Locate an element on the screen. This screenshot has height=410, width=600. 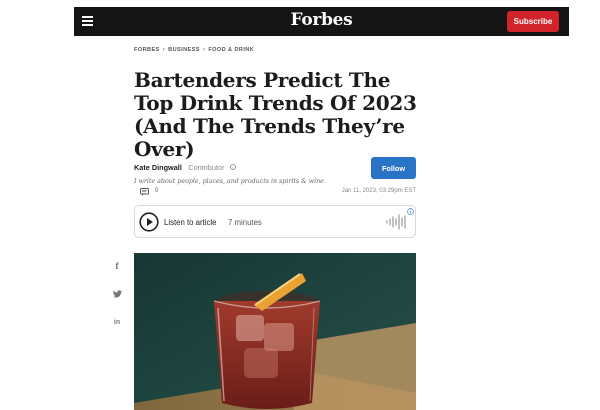
breadcrumb-item-food-drink: FOOD & DRINK is located at coordinates (231, 50).